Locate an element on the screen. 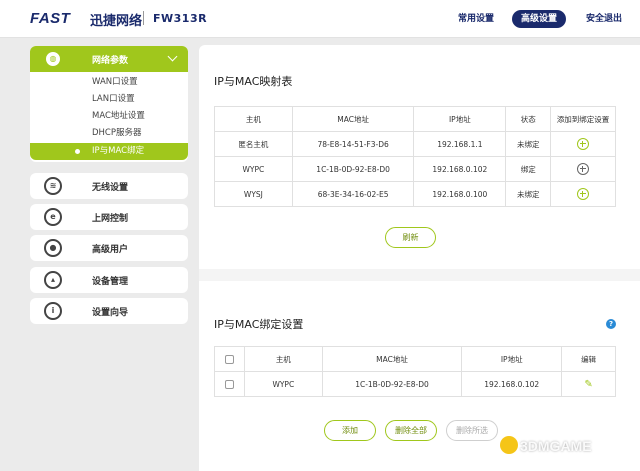 The image size is (640, 471). model-name: FW313R is located at coordinates (180, 18).